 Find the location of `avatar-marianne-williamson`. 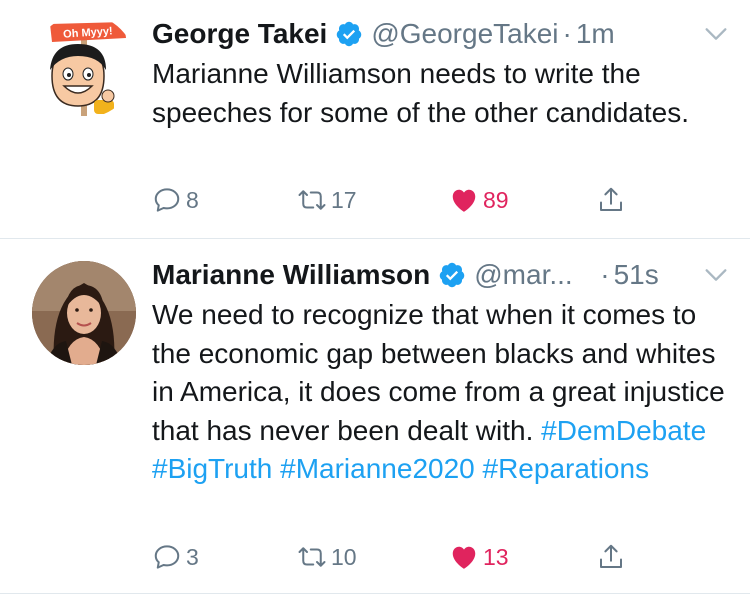

avatar-marianne-williamson is located at coordinates (84, 313).